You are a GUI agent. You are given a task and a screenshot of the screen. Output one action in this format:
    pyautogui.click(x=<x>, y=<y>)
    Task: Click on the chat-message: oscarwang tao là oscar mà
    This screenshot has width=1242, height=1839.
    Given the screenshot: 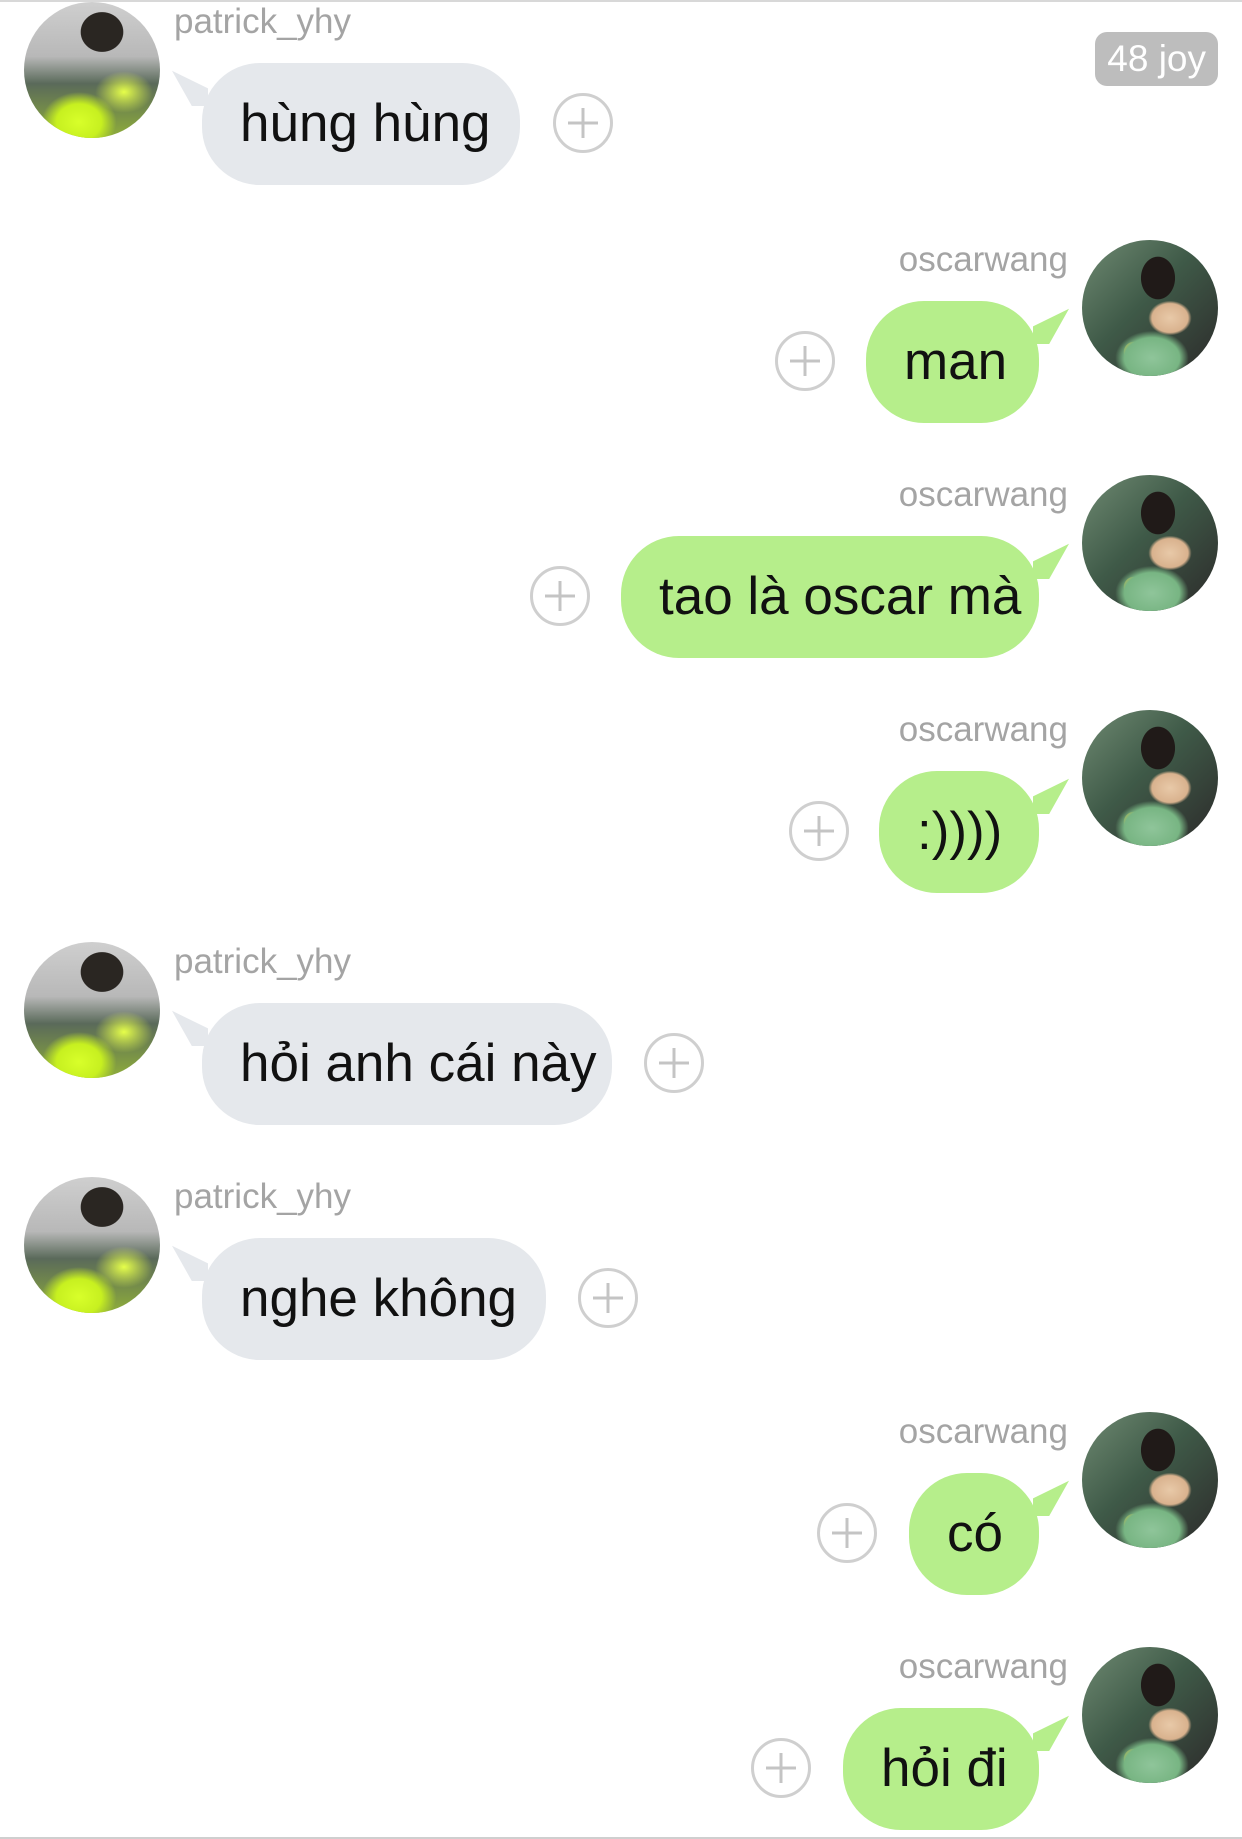 What is the action you would take?
    pyautogui.click(x=621, y=570)
    